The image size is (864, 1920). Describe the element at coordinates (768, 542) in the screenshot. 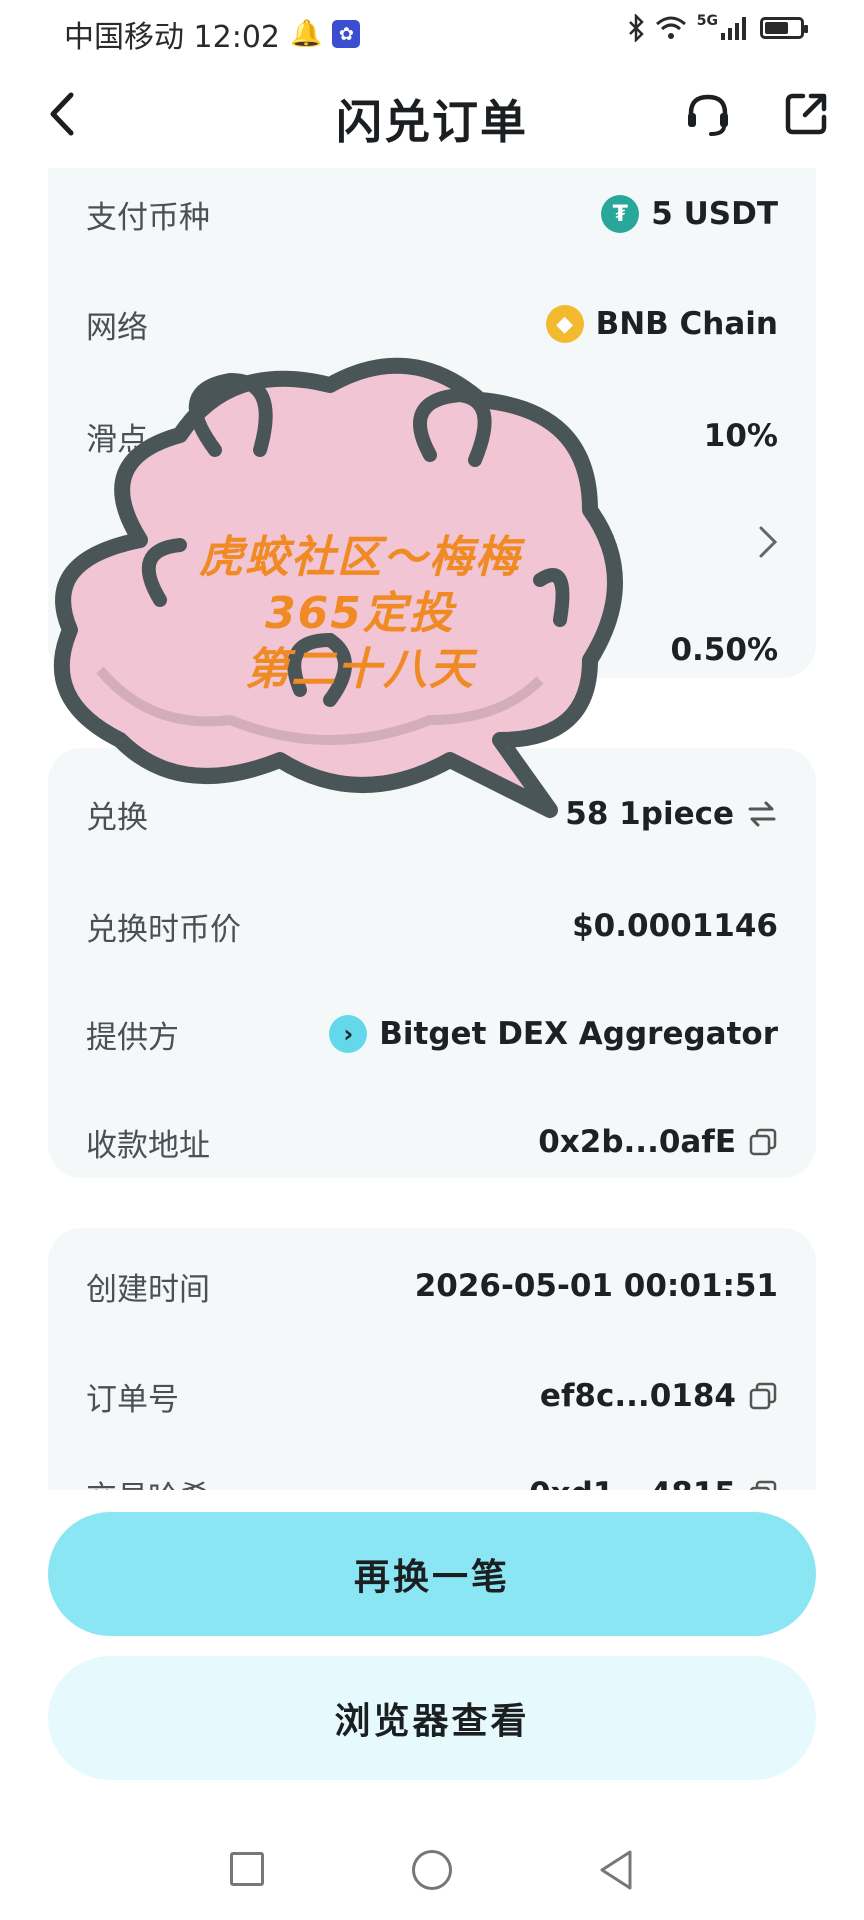

I see `chevron-right-icon` at that location.